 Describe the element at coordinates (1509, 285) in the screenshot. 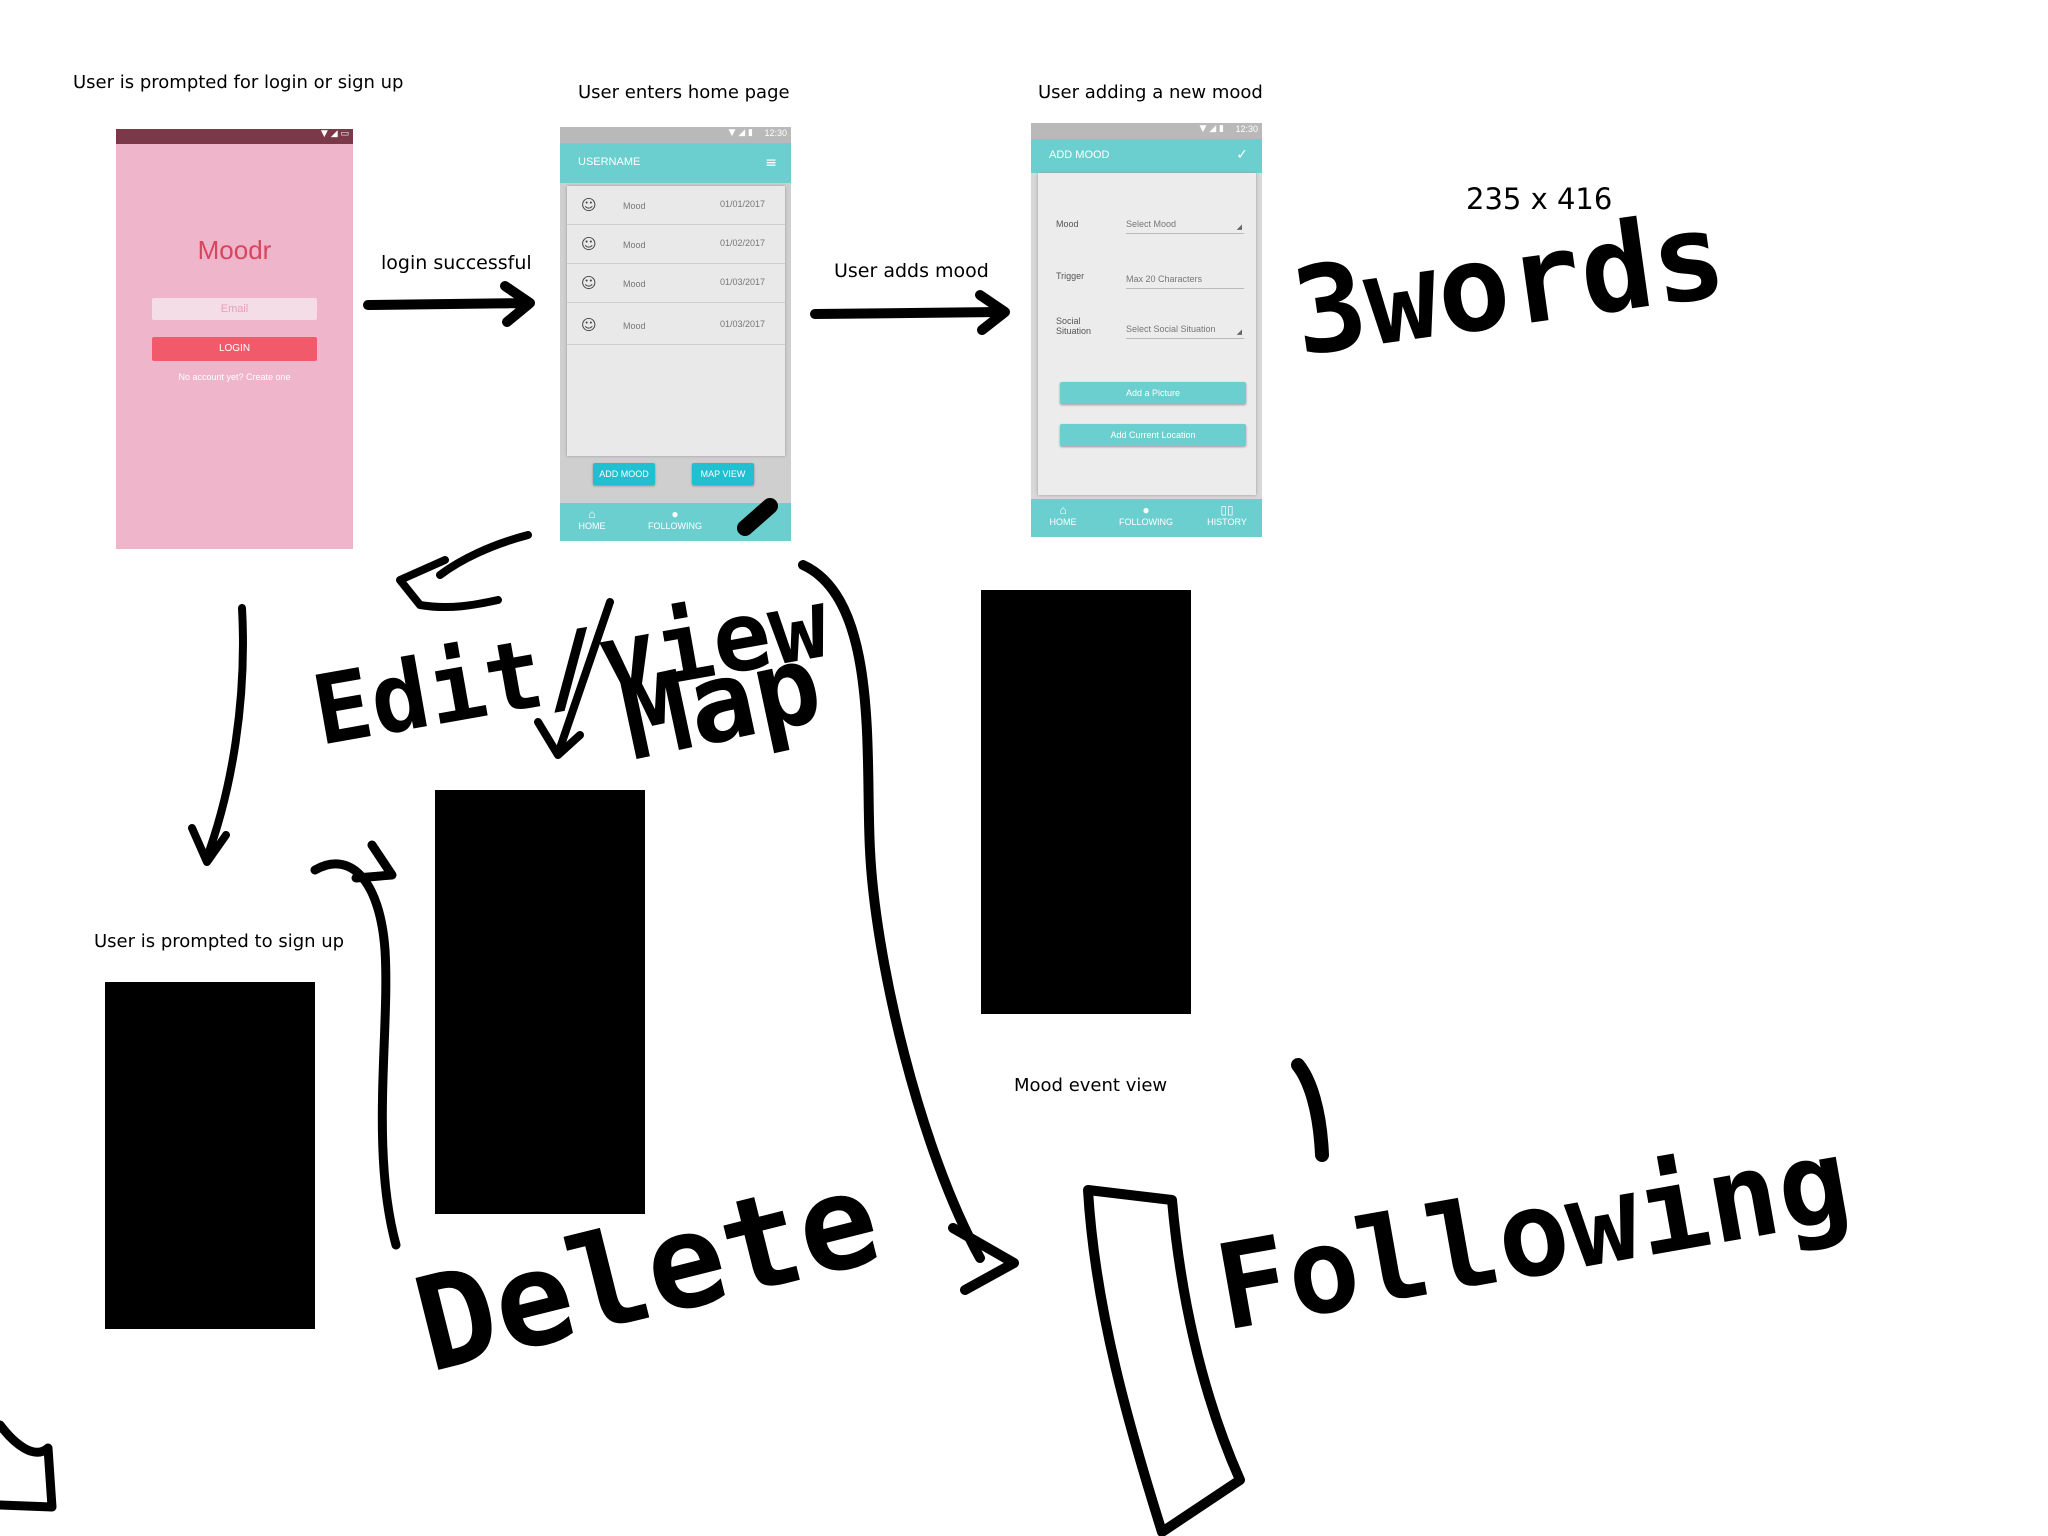

I see `handwritten-3words: 3words` at that location.